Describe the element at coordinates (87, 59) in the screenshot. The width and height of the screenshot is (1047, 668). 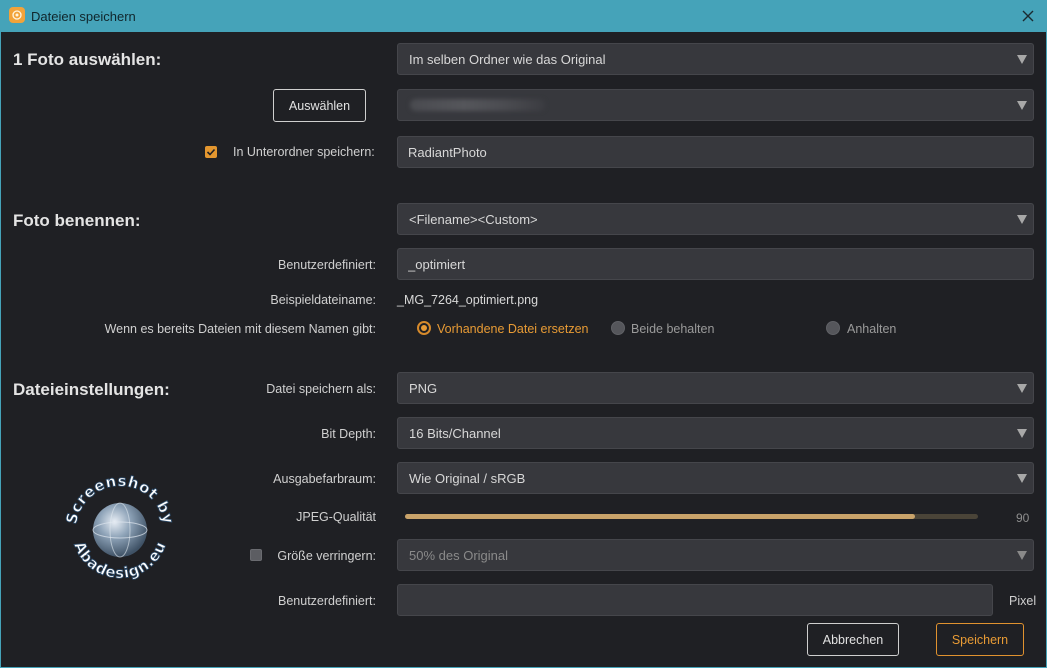
I see `section-title-select: 1 Foto auswählen:` at that location.